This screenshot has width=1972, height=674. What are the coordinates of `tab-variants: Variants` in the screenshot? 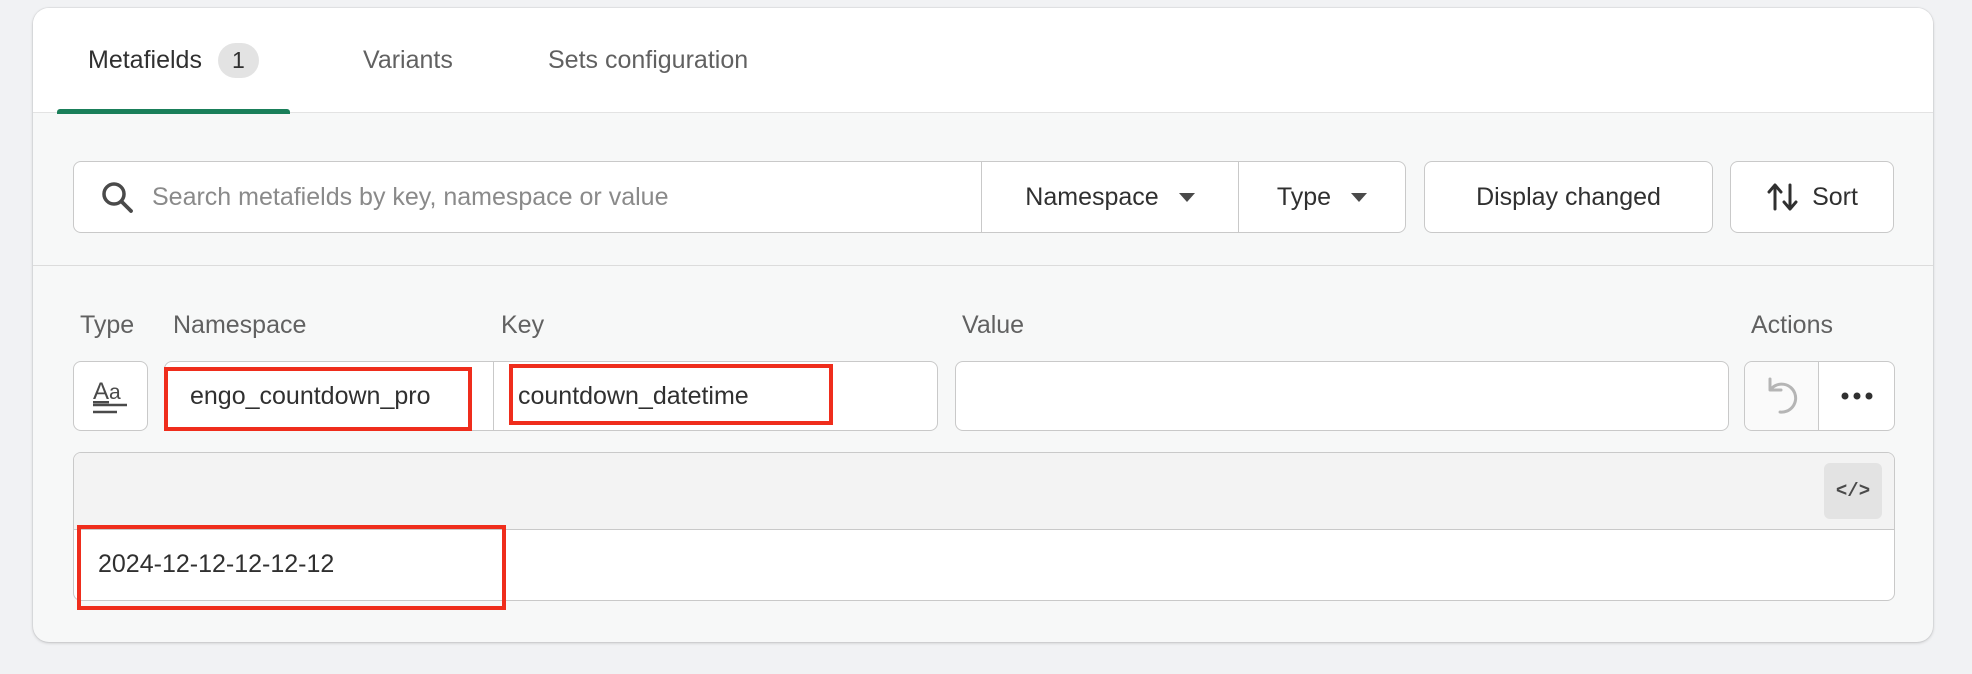 It's located at (408, 60).